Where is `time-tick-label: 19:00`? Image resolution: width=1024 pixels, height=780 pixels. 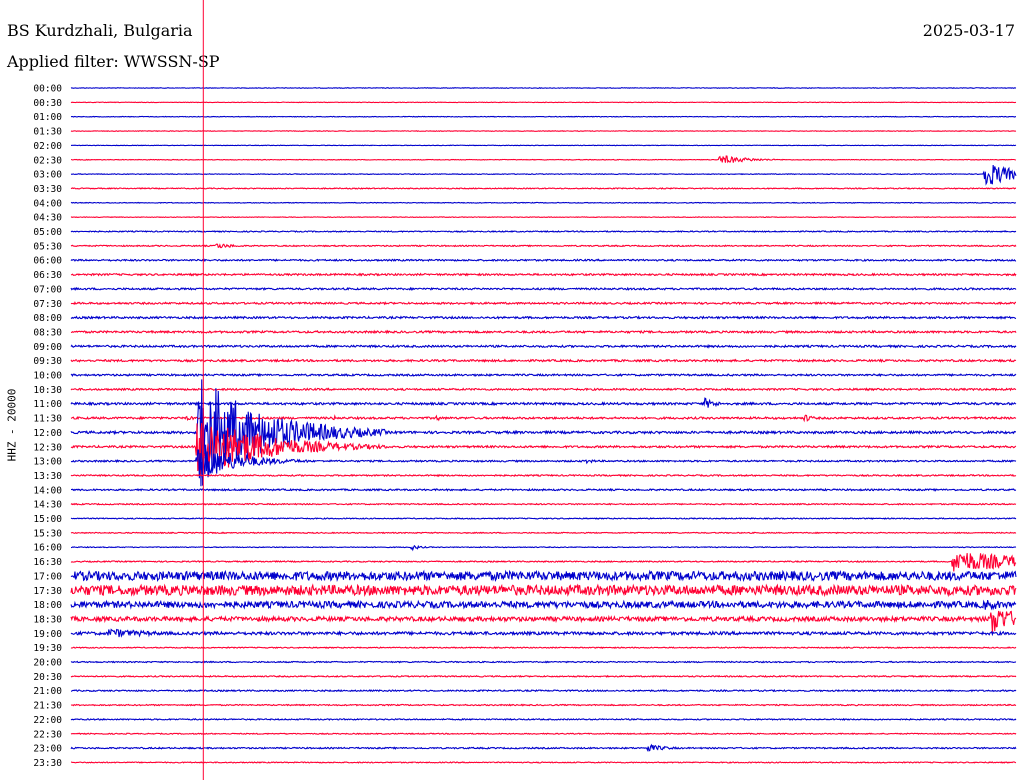 time-tick-label: 19:00 is located at coordinates (47, 634).